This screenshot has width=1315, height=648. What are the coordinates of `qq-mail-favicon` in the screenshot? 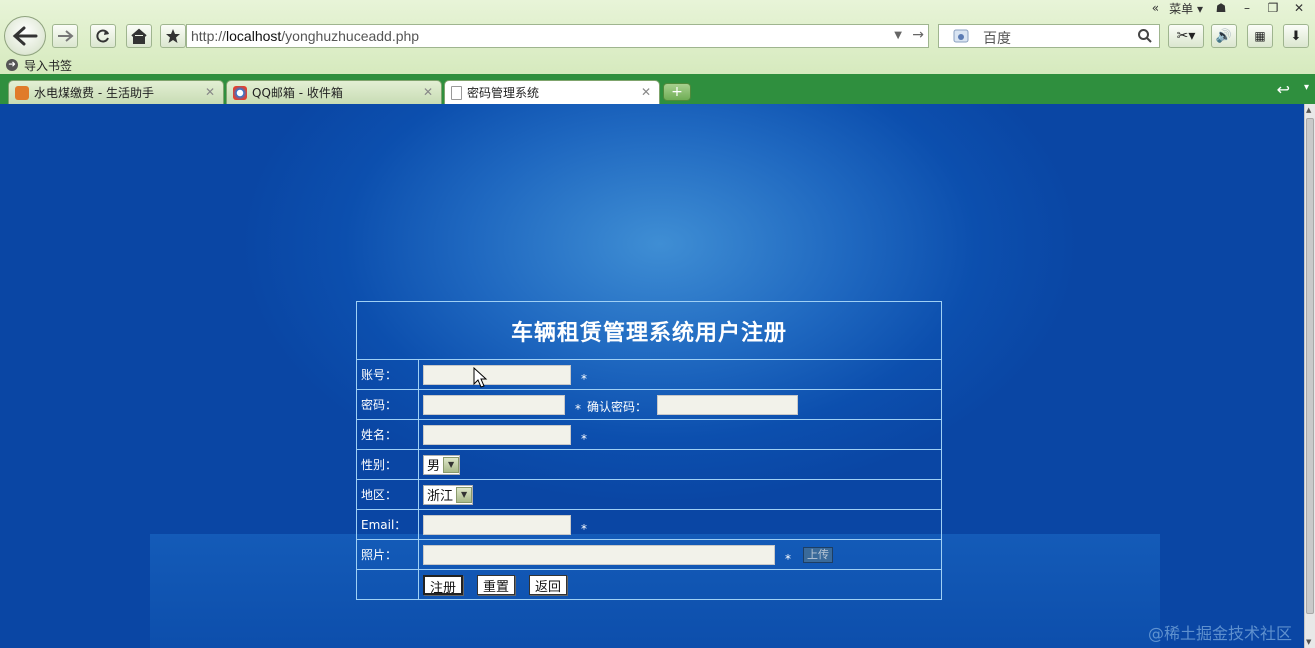 It's located at (240, 92).